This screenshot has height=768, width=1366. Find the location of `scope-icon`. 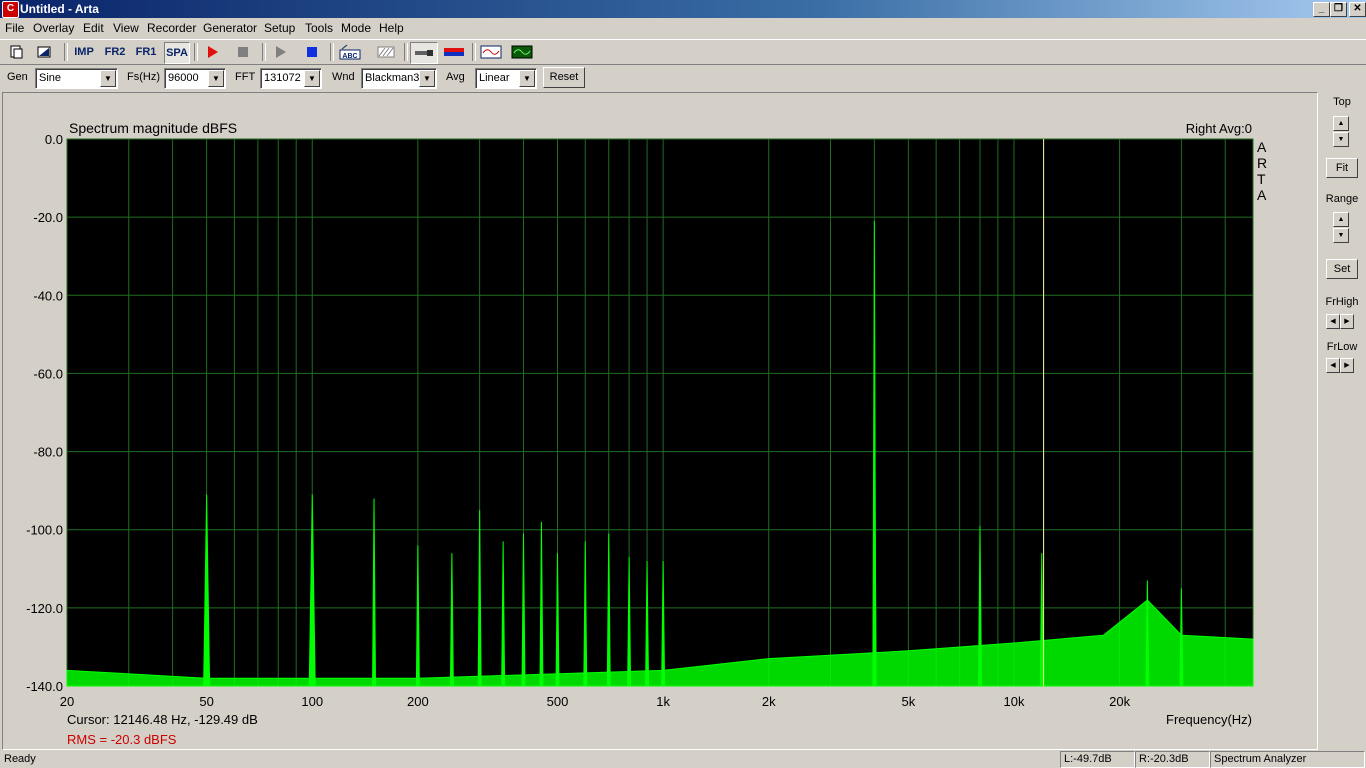

scope-icon is located at coordinates (522, 52).